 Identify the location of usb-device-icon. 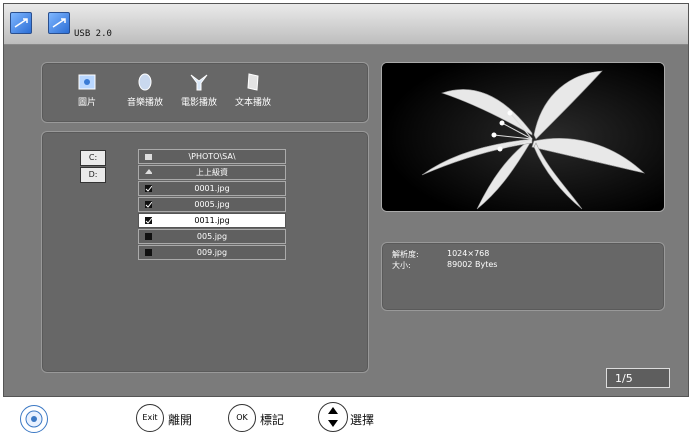
(59, 23).